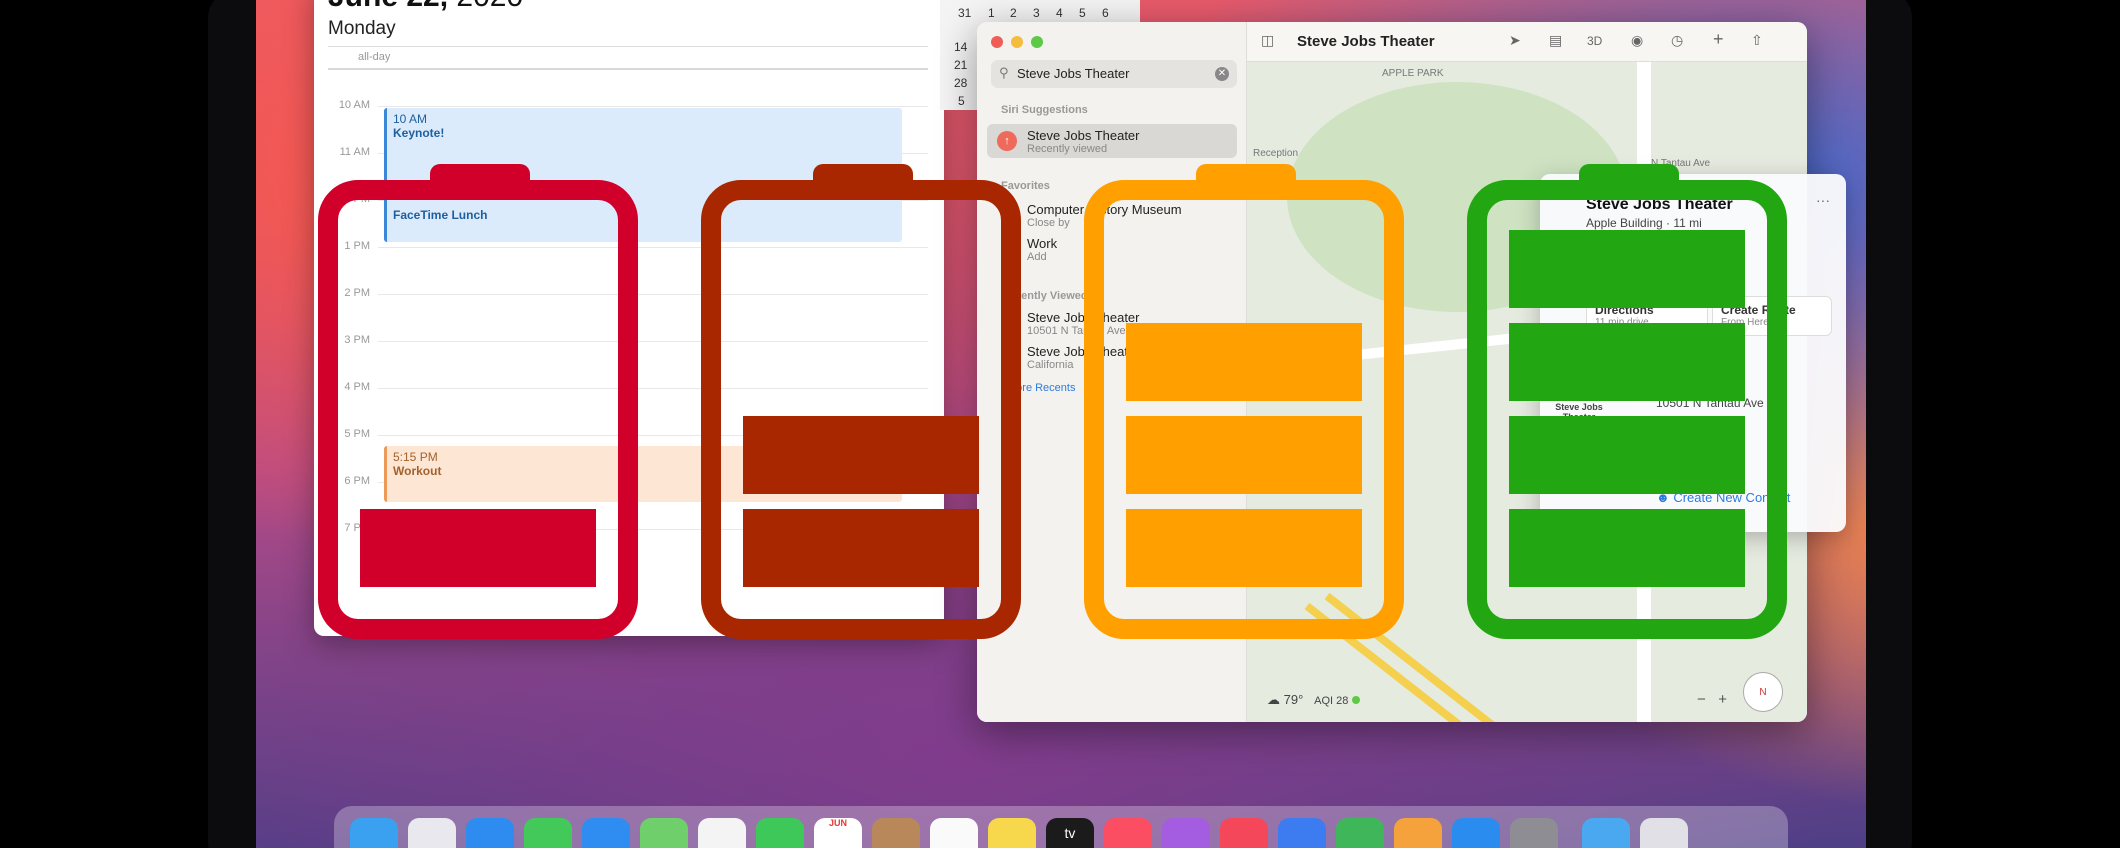 This screenshot has height=848, width=2120. I want to click on maps-icon, so click(664, 833).